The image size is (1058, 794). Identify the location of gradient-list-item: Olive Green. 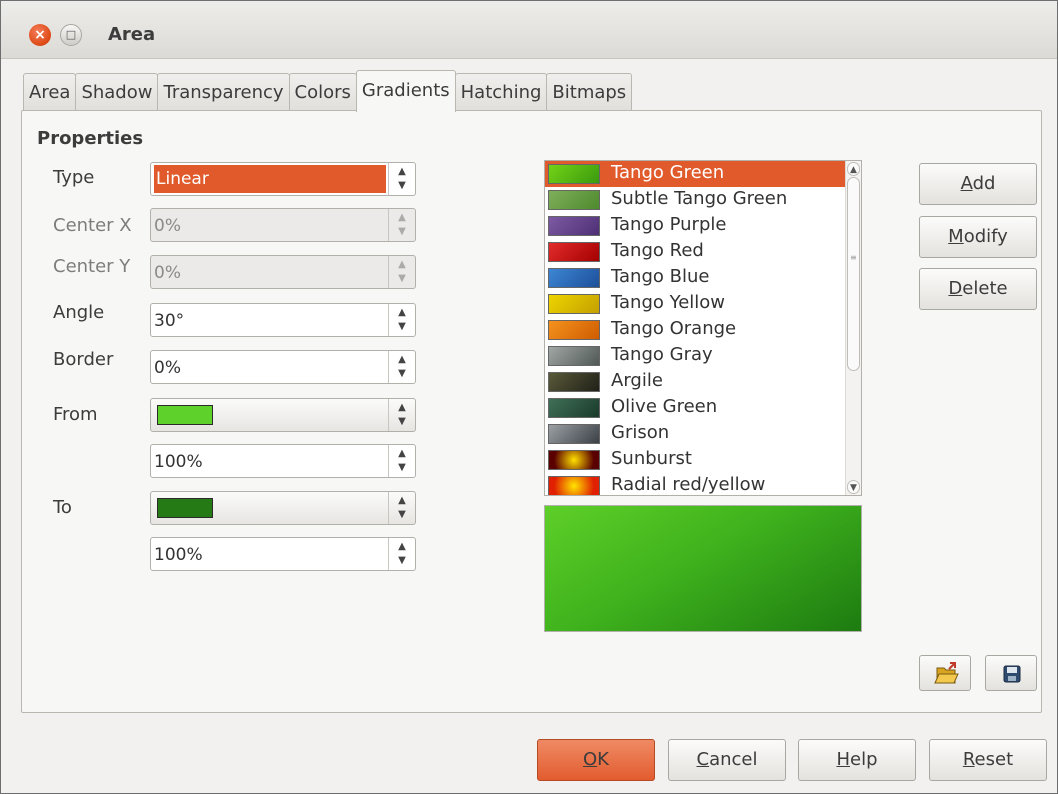
(695, 408).